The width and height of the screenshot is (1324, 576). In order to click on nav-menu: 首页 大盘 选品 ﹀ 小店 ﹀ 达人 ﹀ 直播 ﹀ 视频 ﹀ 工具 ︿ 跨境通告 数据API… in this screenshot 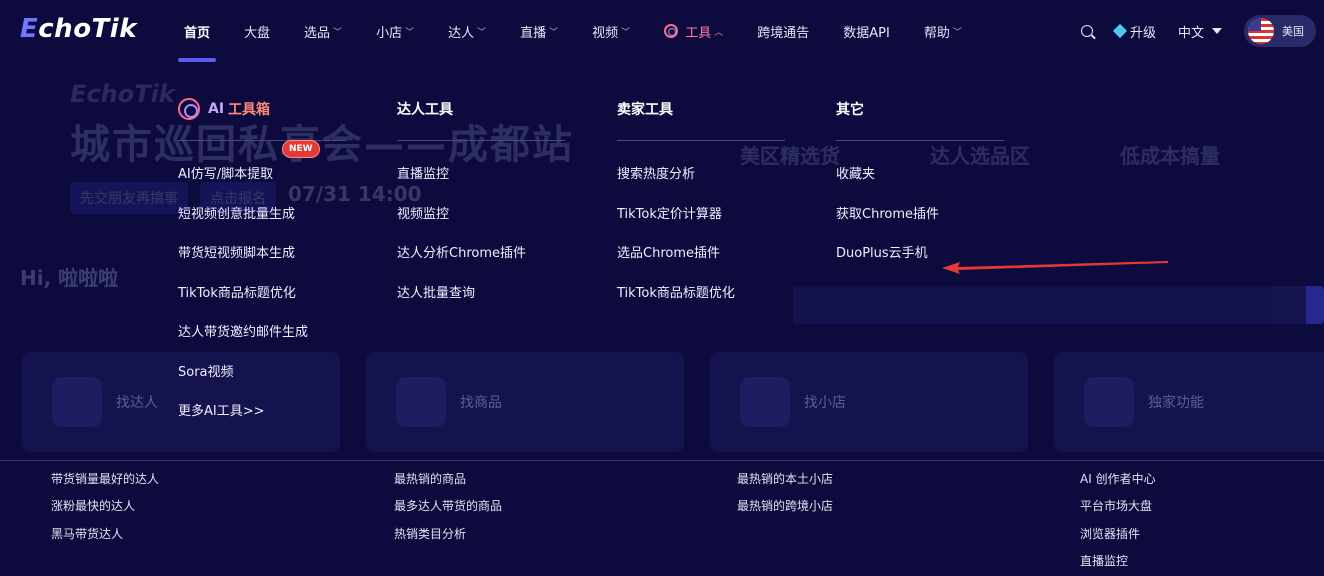, I will do `click(586, 31)`.